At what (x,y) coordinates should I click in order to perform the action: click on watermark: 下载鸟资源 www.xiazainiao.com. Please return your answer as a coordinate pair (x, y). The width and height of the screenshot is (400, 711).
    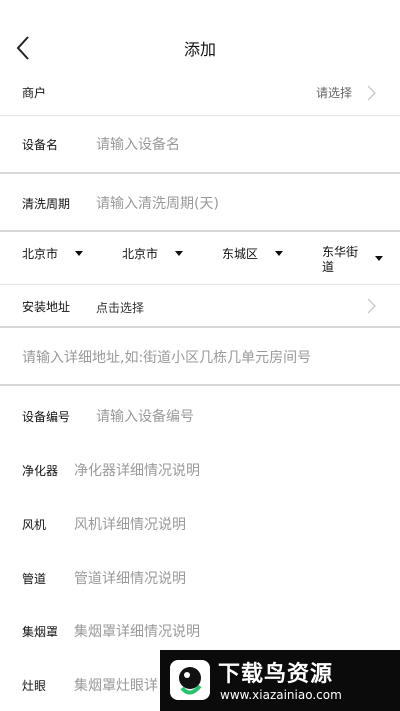
    Looking at the image, I should click on (280, 680).